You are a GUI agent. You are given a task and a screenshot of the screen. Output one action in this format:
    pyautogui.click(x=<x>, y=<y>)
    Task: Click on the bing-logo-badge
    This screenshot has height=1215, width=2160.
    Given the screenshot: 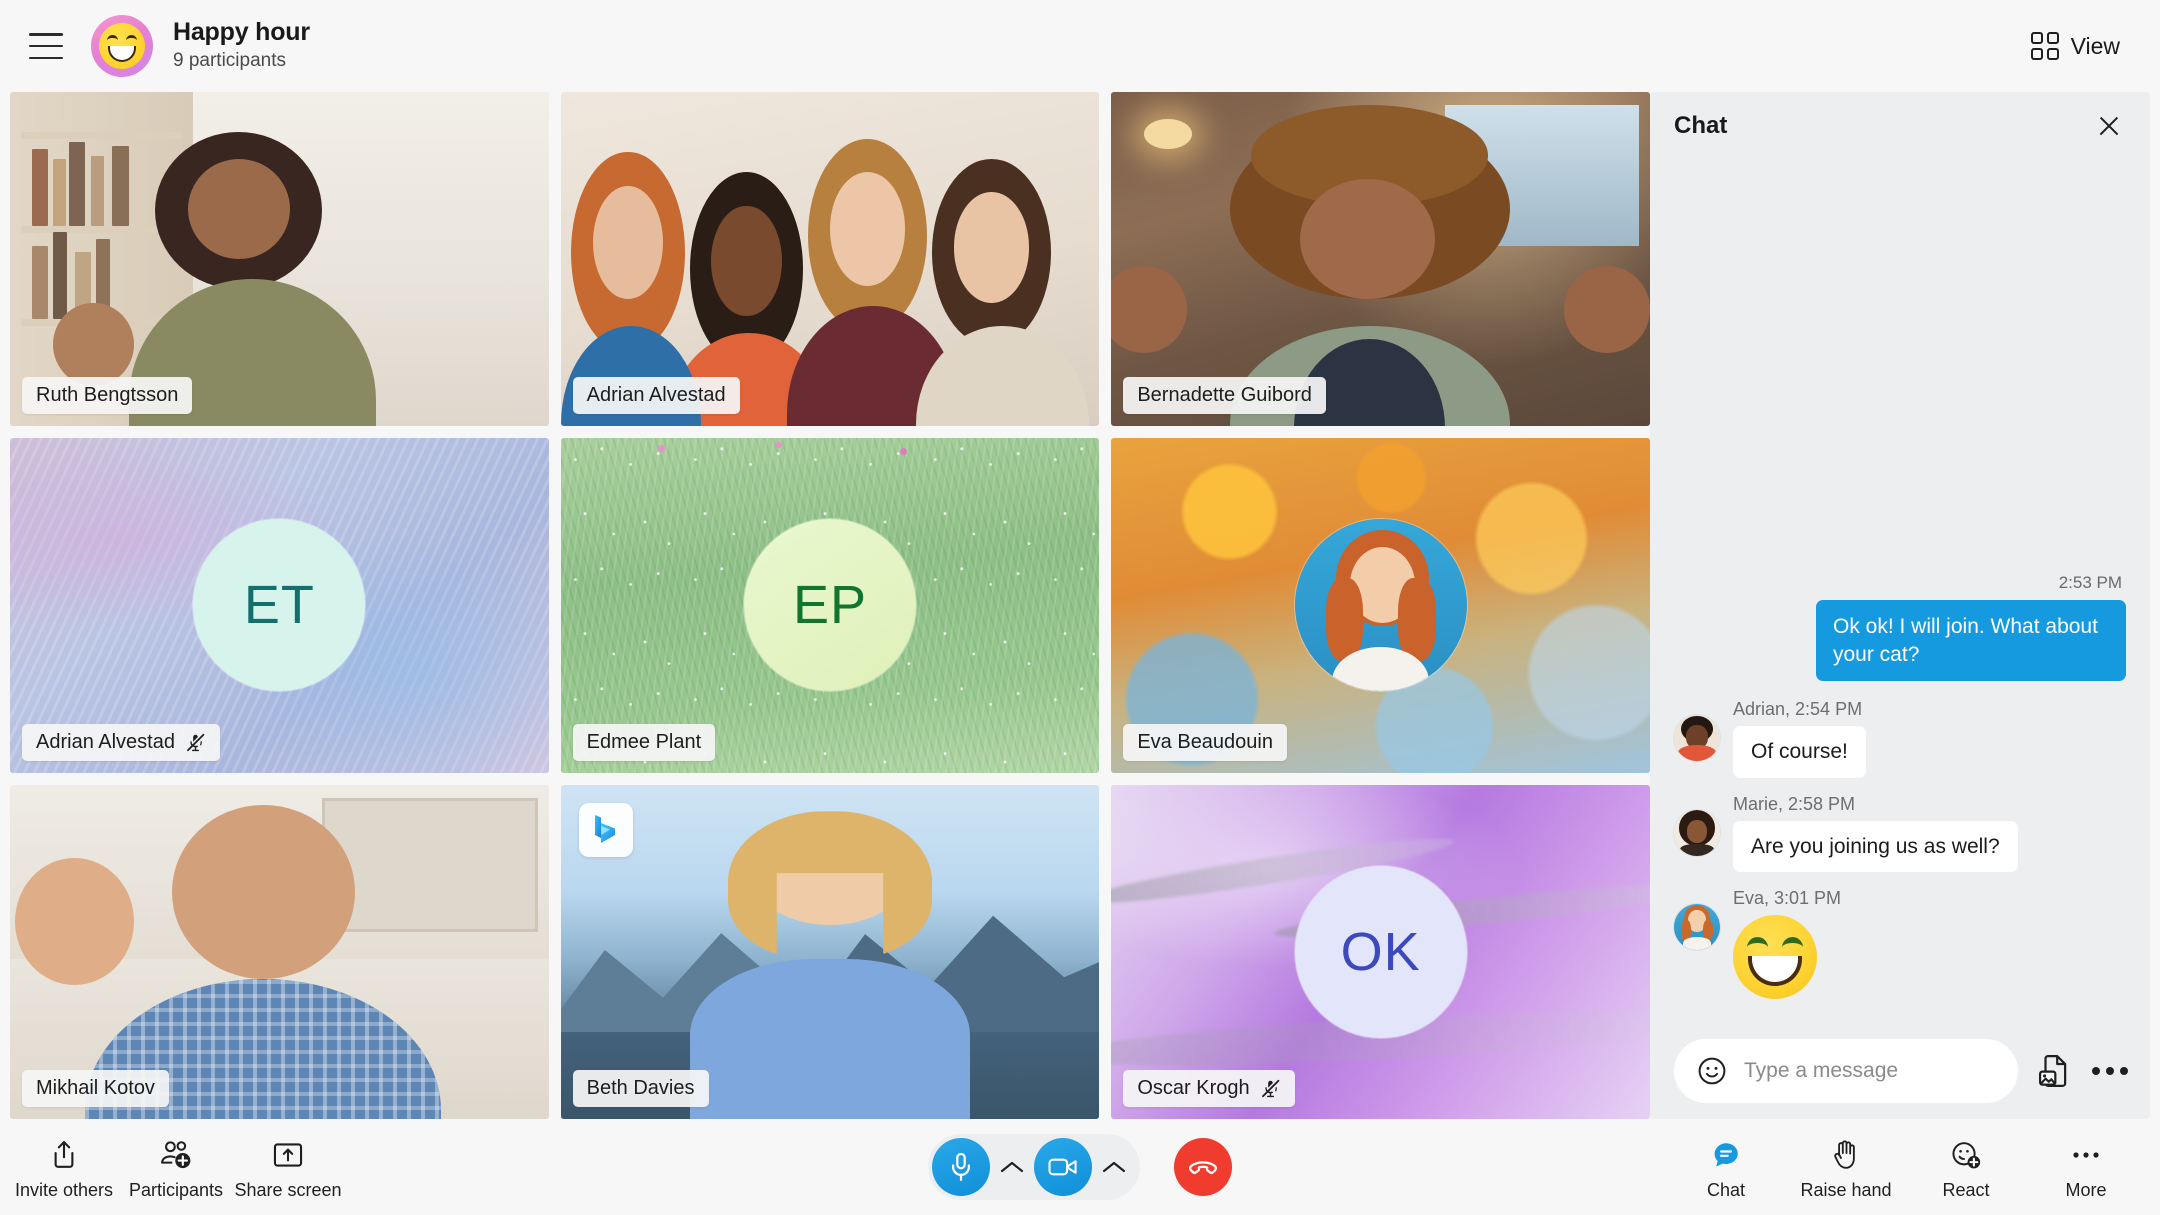 What is the action you would take?
    pyautogui.click(x=605, y=829)
    